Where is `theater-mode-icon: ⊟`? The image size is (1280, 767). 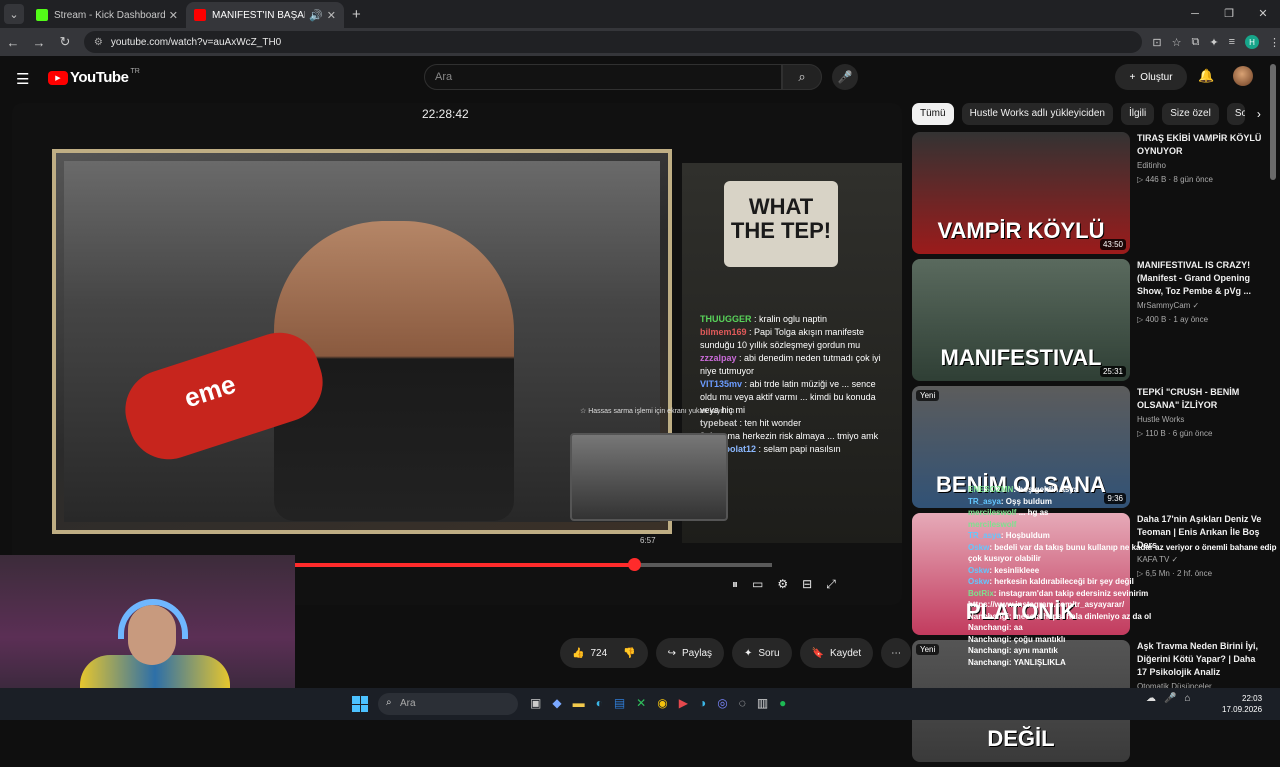 theater-mode-icon: ⊟ is located at coordinates (807, 584).